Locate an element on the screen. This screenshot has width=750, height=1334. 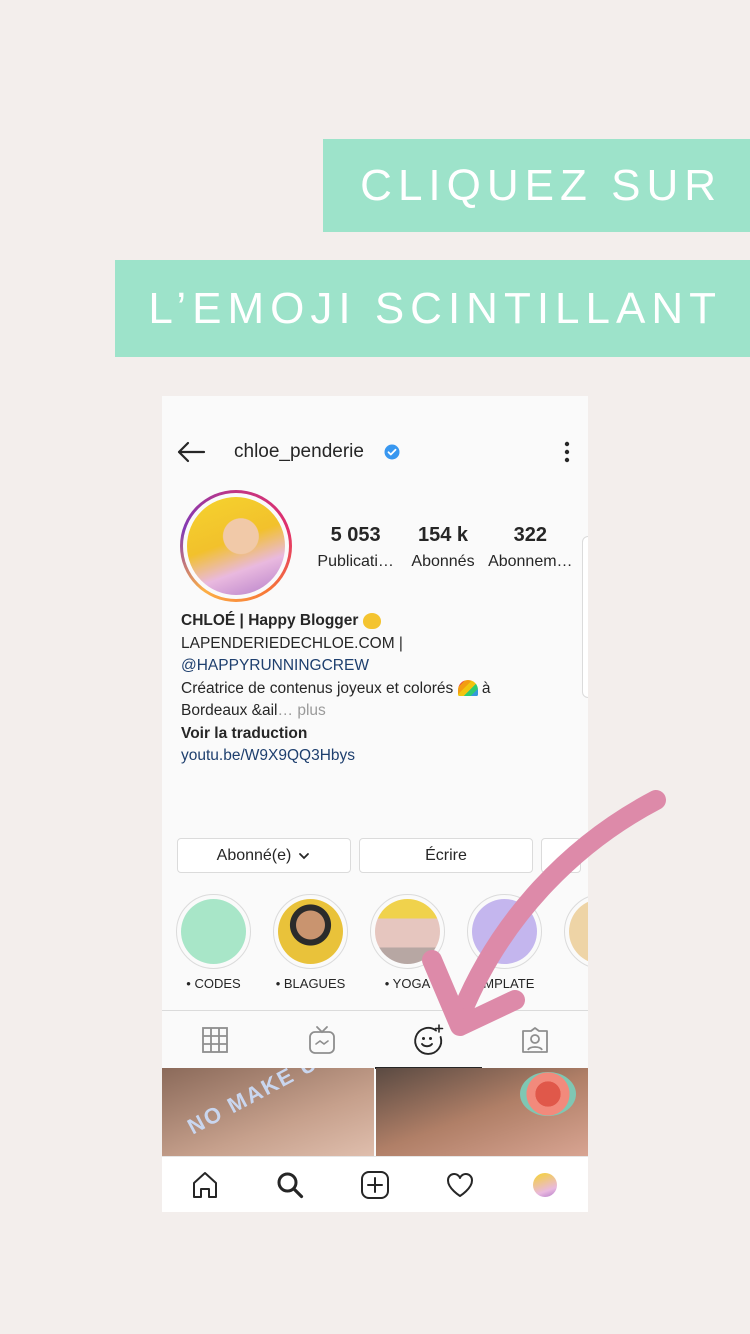
profile-tabs is located at coordinates (375, 1039).